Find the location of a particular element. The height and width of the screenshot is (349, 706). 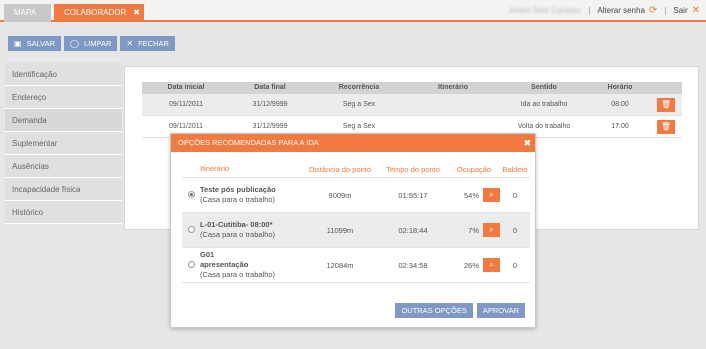

header-distancia: Distância do ponto is located at coordinates (340, 169).